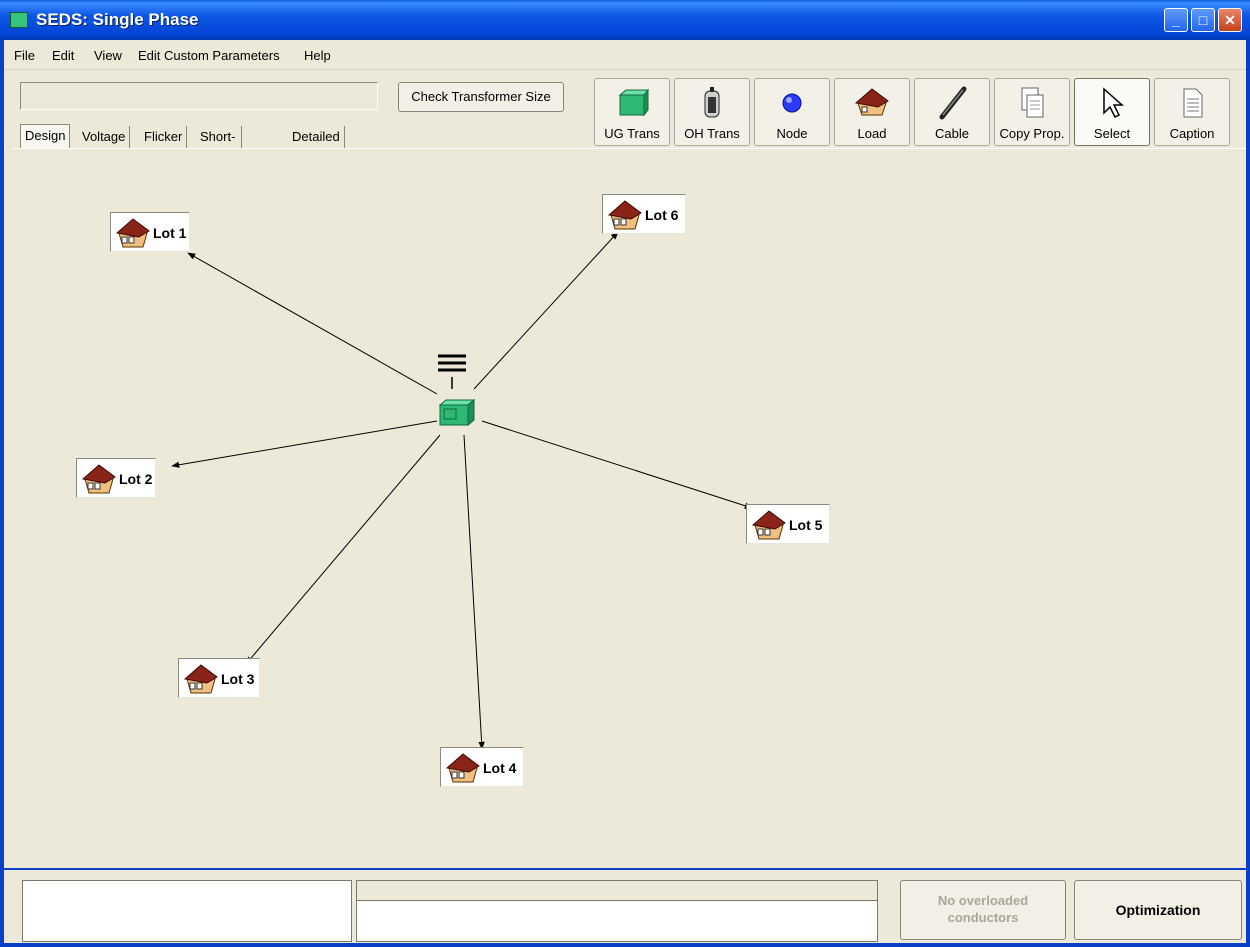  I want to click on select-label: Select, so click(1112, 133).